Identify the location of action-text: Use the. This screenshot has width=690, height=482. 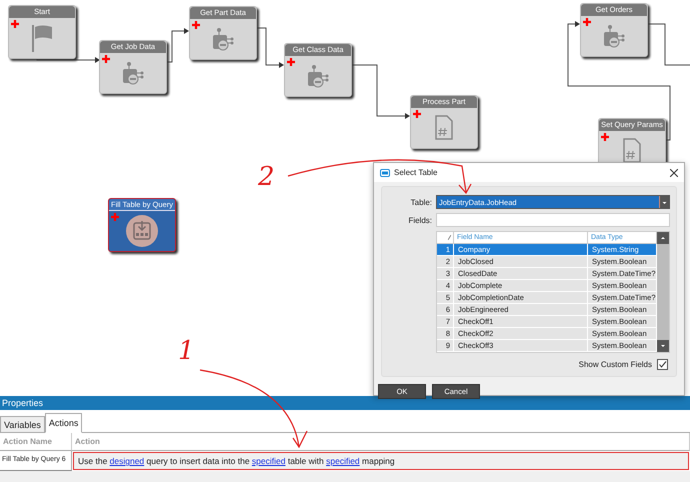
(93, 461).